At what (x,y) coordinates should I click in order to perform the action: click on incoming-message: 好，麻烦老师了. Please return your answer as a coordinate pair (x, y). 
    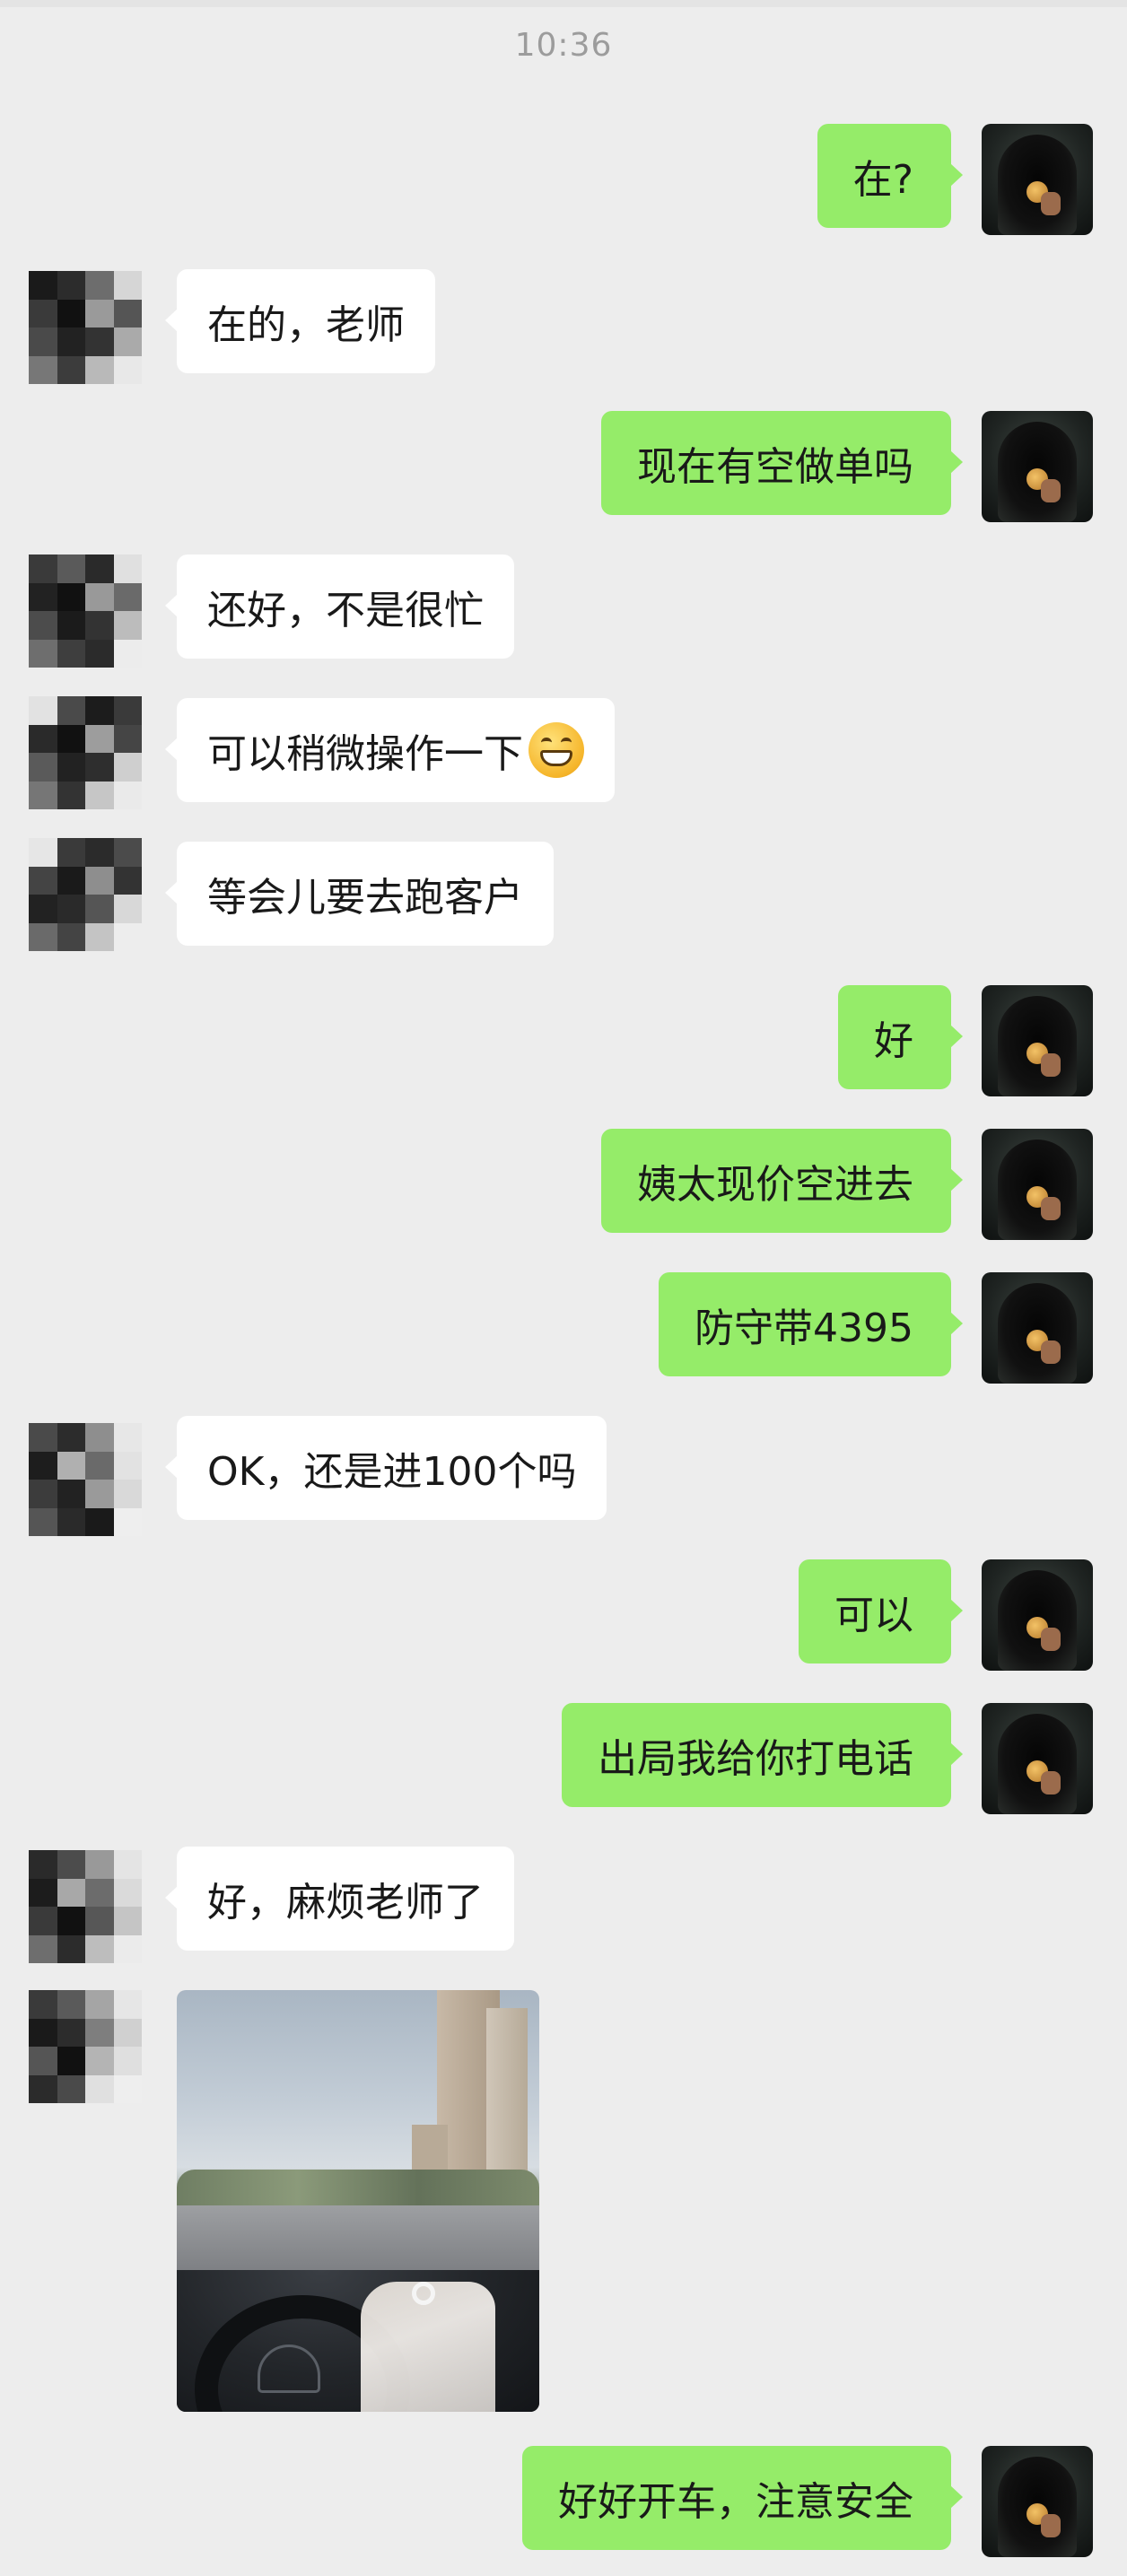
    Looking at the image, I should click on (339, 1899).